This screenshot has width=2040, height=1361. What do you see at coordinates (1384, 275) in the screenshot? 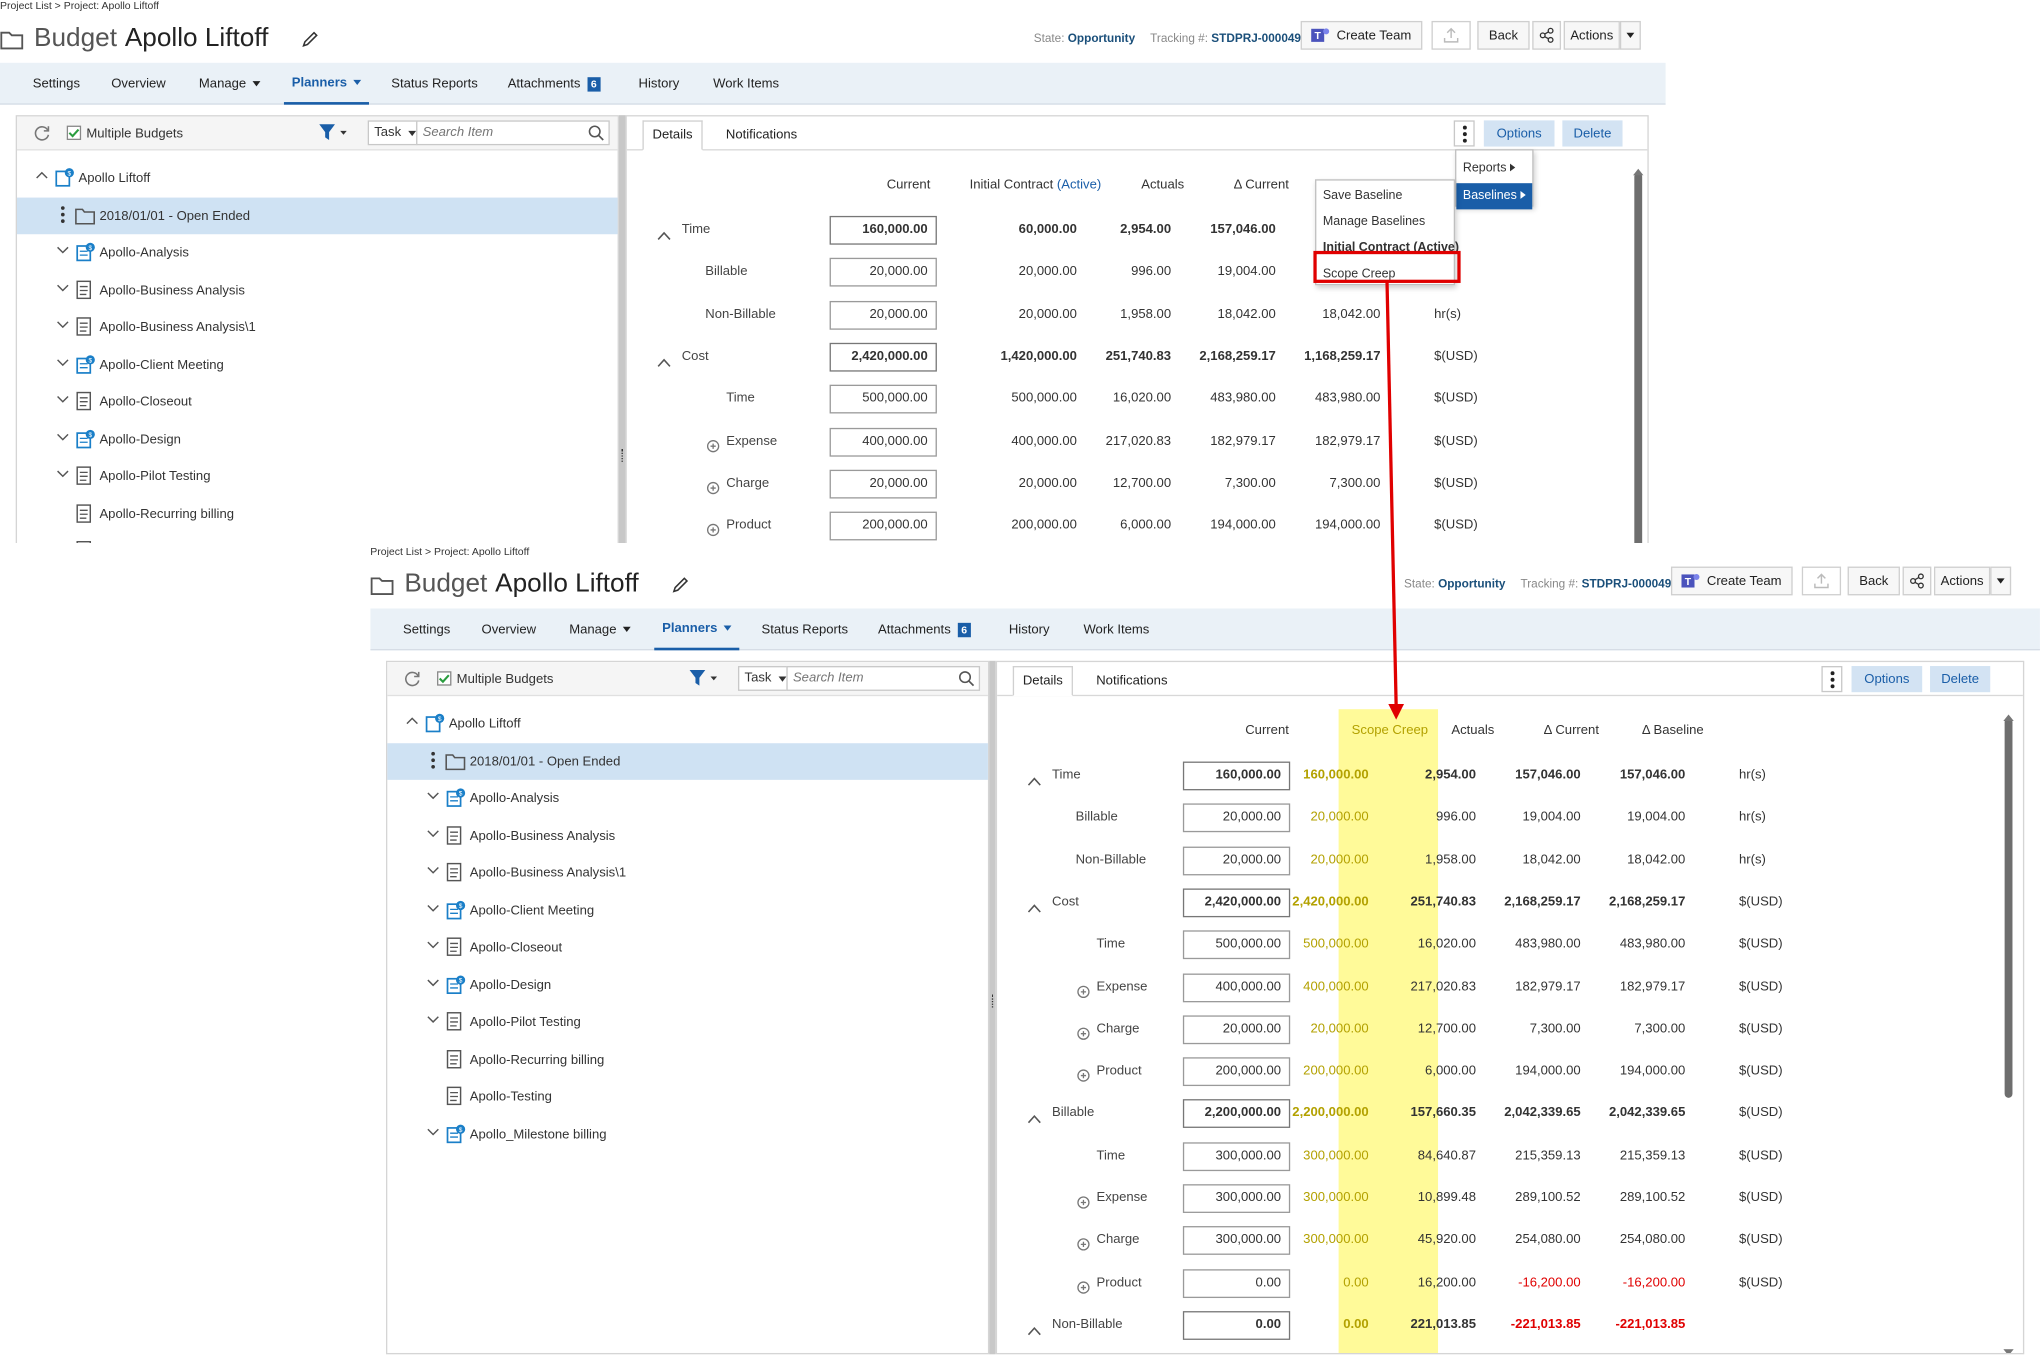
I see `menu-item-scope-creep: Scope Creep` at bounding box center [1384, 275].